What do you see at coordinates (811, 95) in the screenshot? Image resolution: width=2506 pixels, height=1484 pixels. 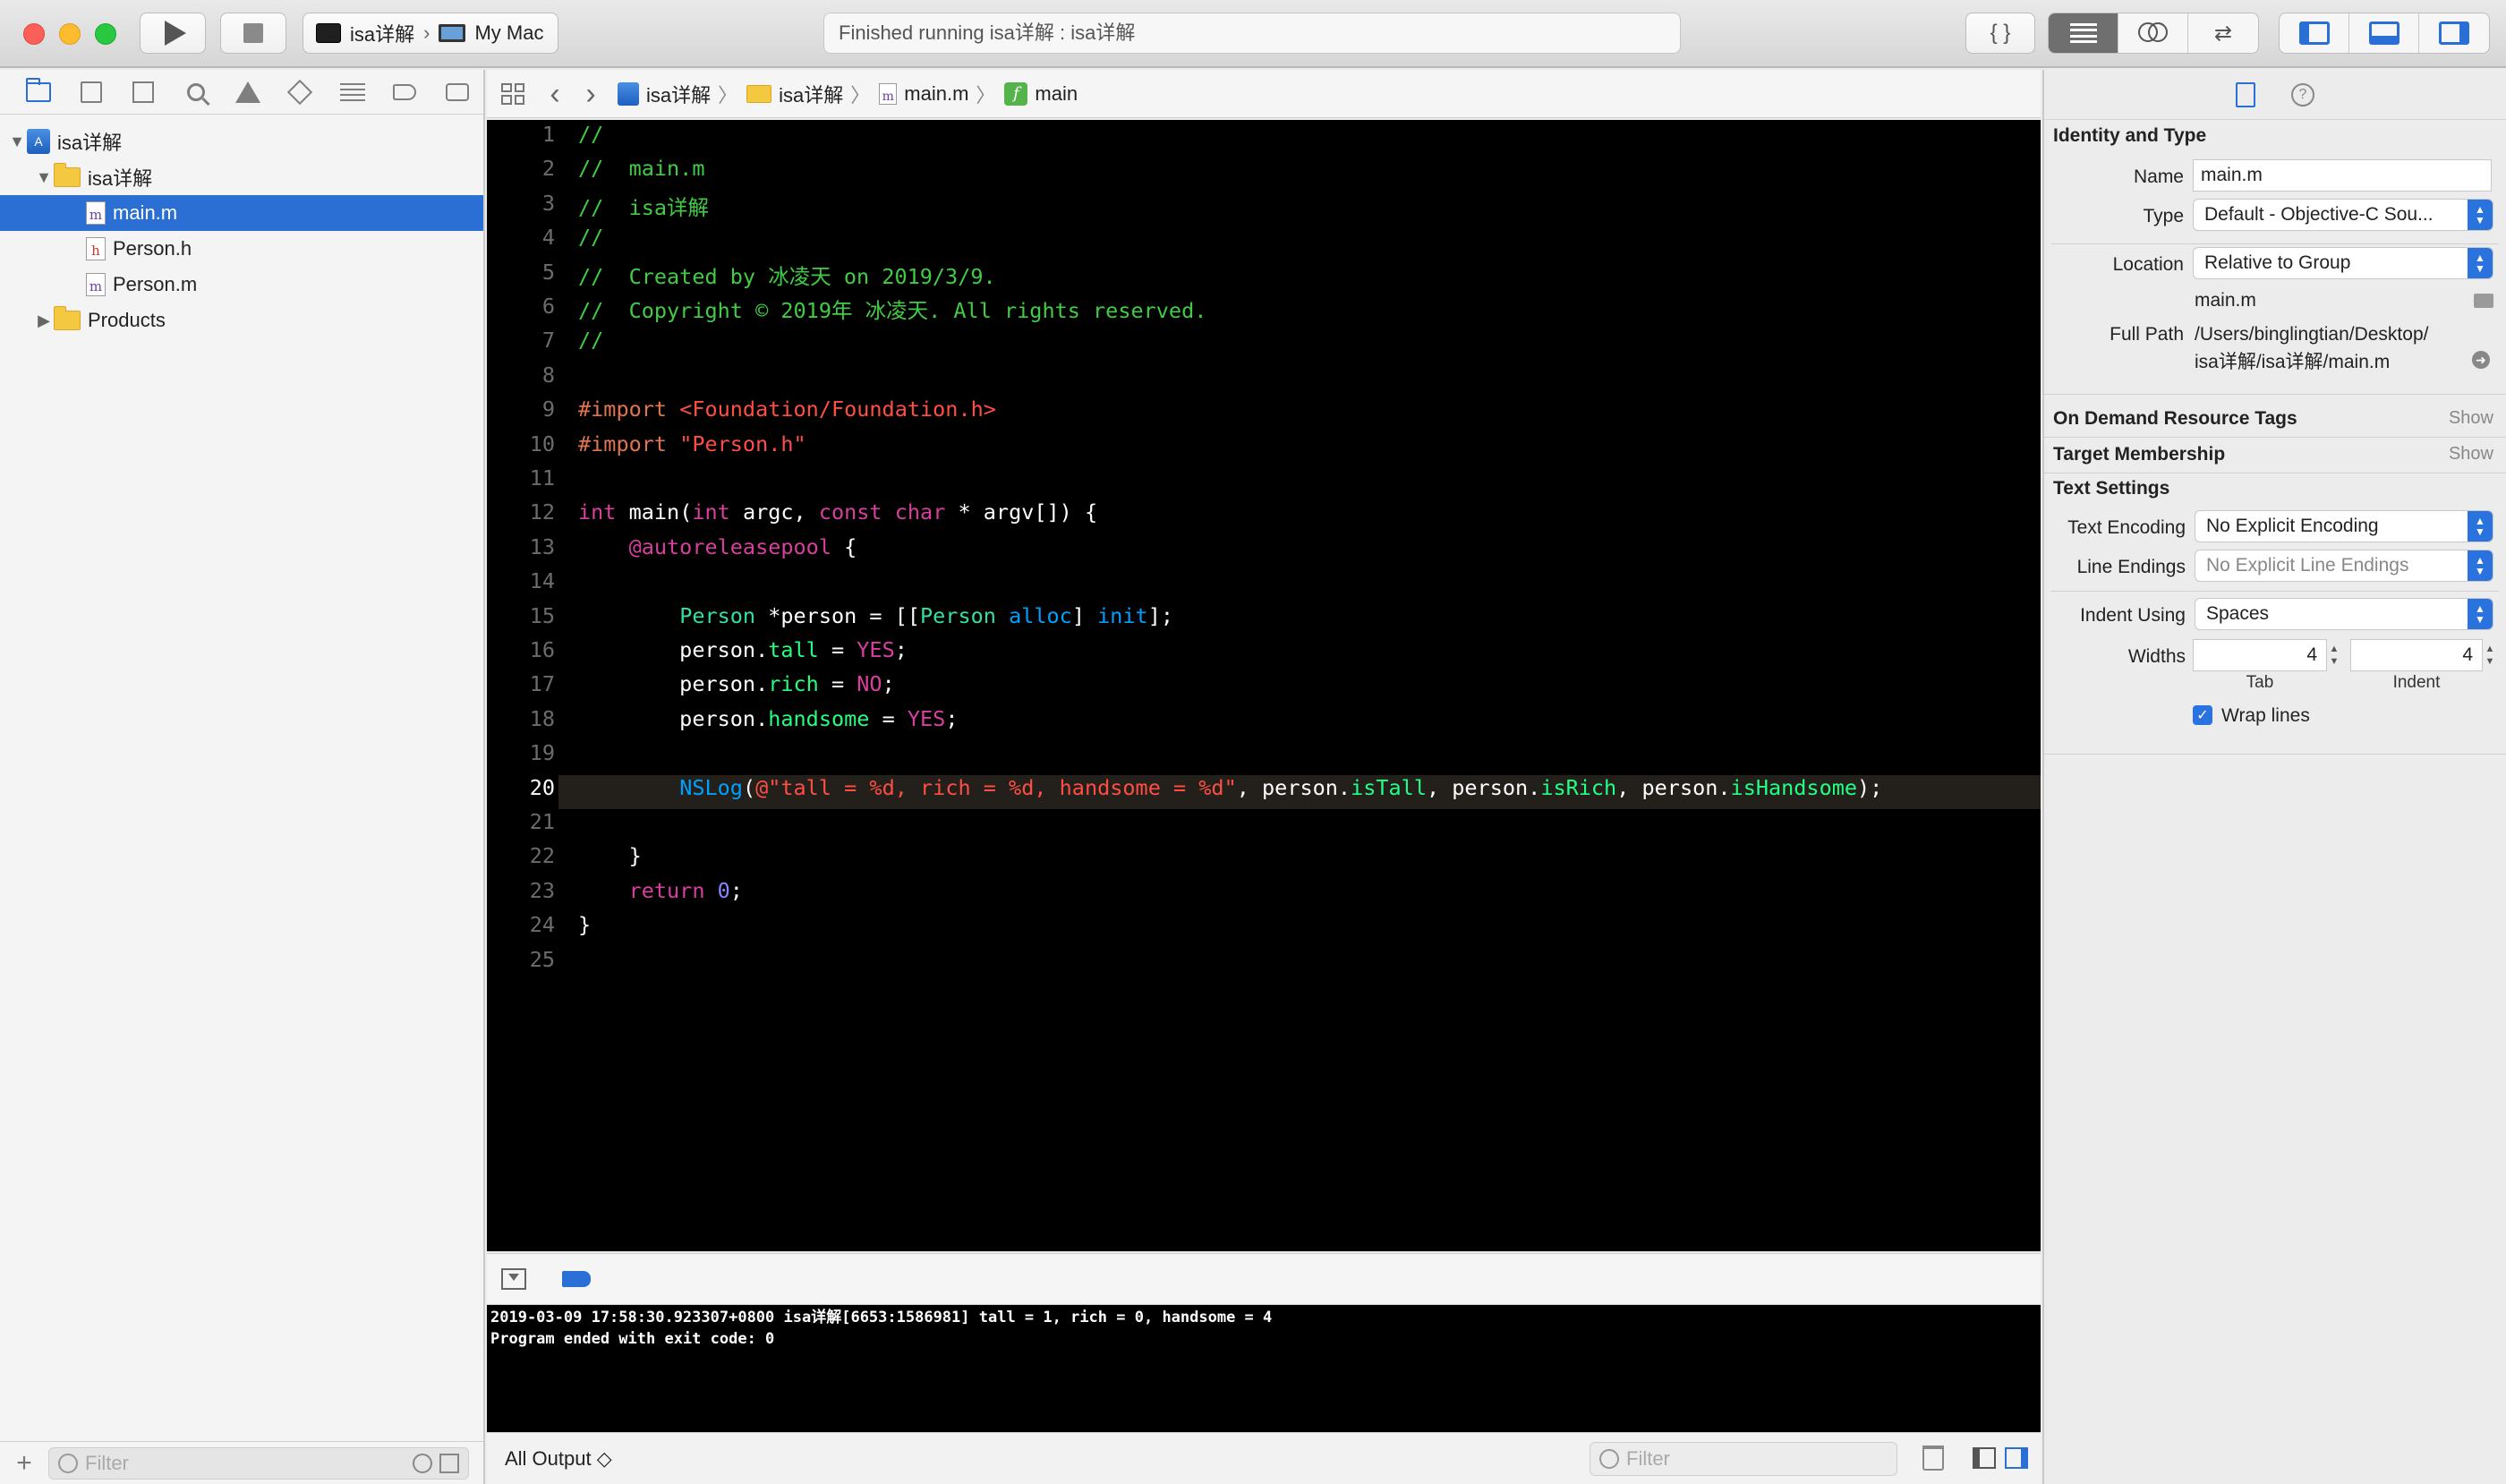 I see `jump-bar-label: isa详解` at bounding box center [811, 95].